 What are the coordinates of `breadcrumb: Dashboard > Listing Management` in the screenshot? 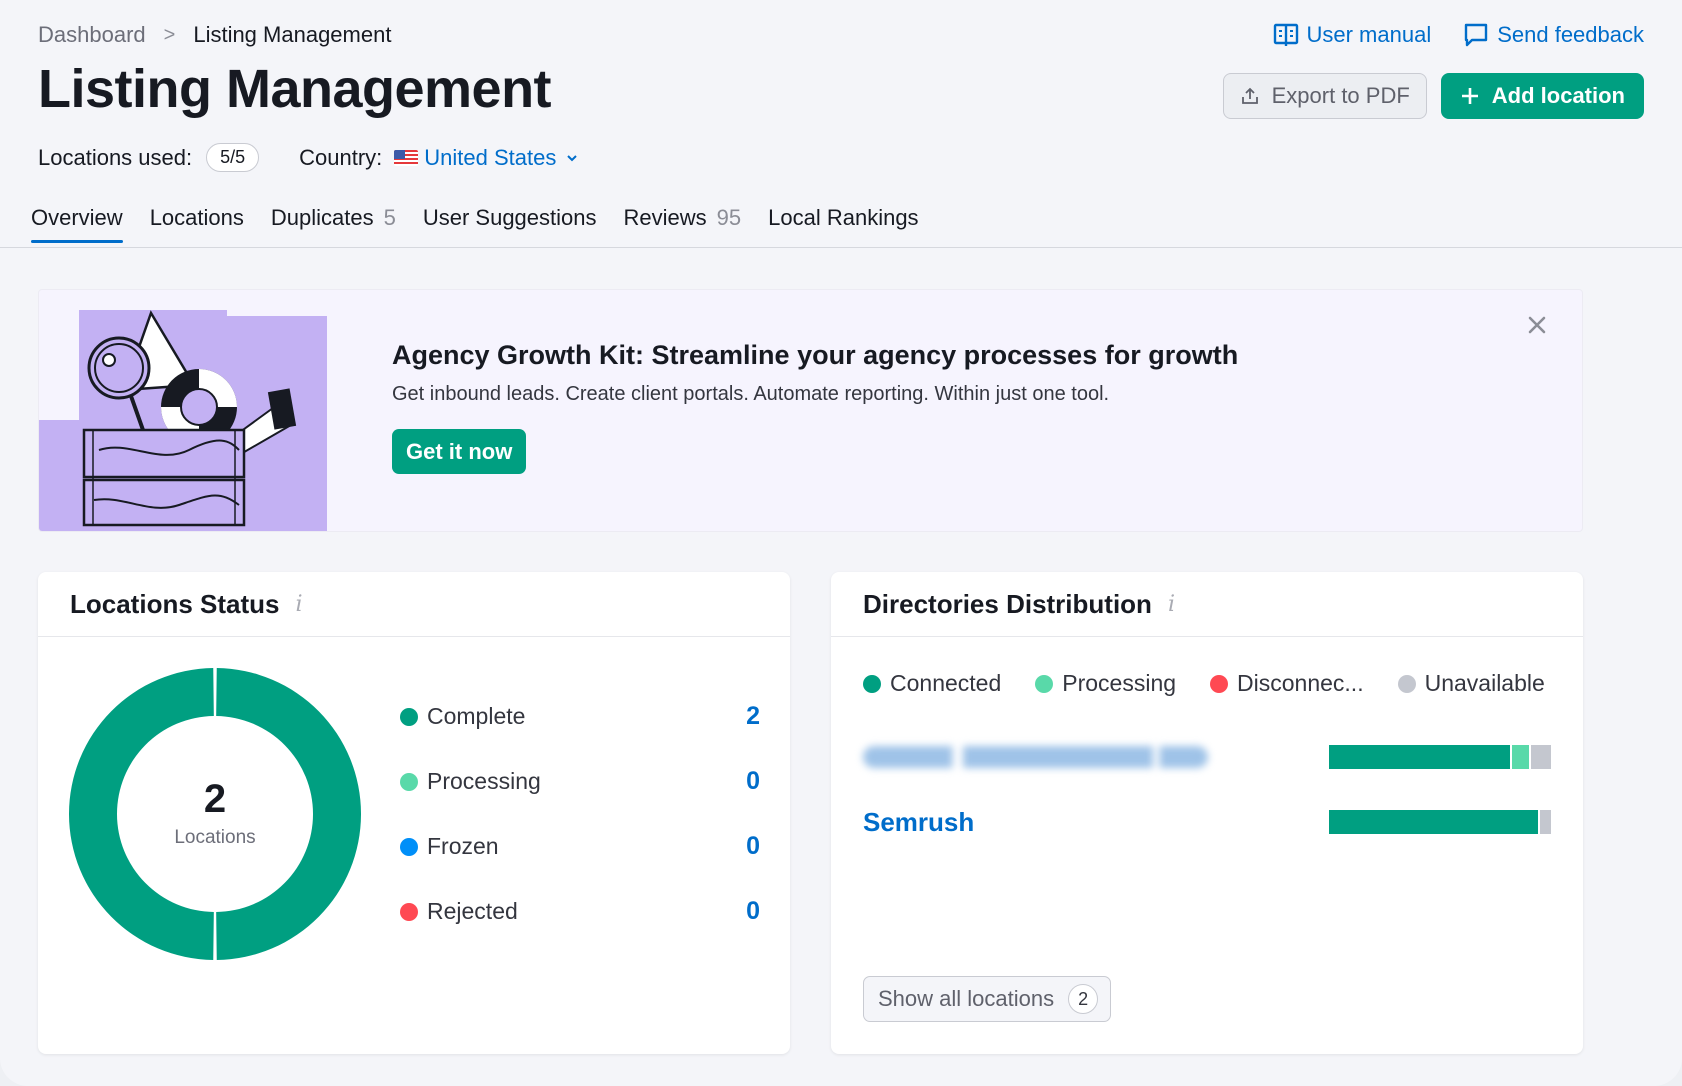 It's located at (214, 35).